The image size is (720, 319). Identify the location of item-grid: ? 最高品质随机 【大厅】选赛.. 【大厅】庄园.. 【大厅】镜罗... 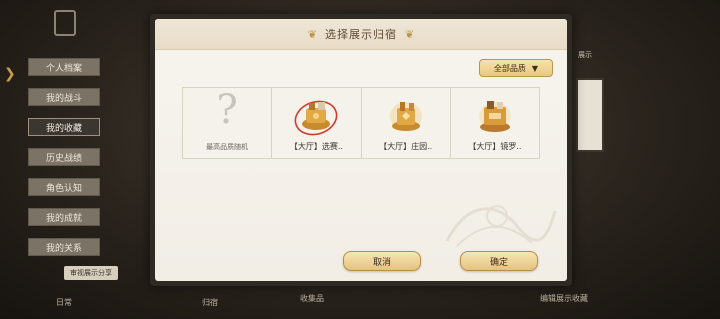
(361, 123).